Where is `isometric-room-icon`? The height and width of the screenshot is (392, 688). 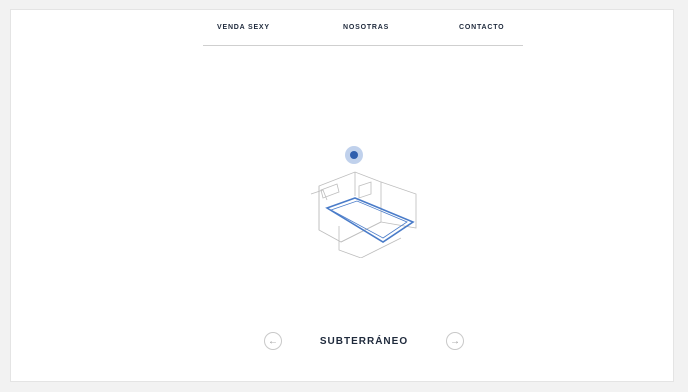 isometric-room-icon is located at coordinates (363, 202).